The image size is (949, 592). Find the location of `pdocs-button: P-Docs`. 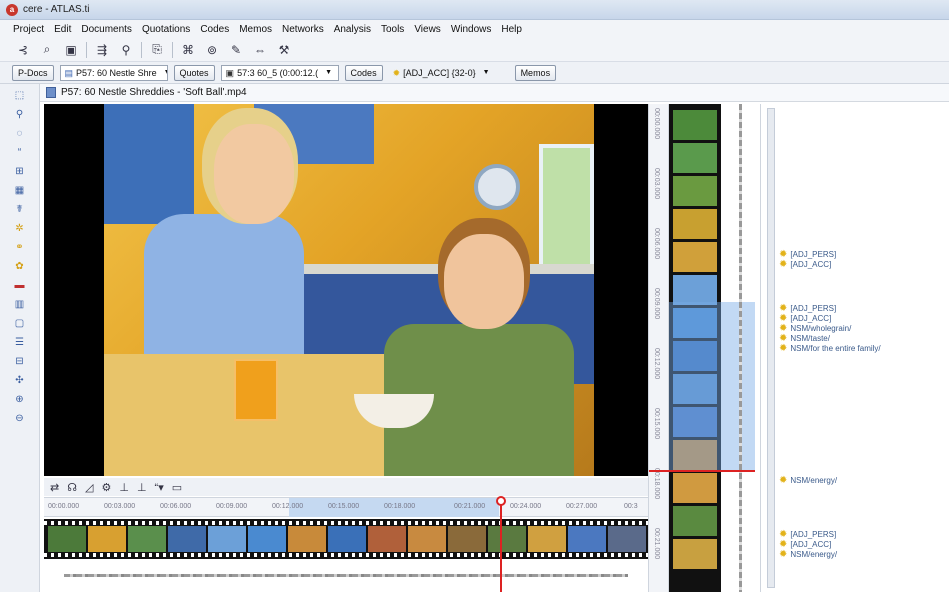

pdocs-button: P-Docs is located at coordinates (33, 72).